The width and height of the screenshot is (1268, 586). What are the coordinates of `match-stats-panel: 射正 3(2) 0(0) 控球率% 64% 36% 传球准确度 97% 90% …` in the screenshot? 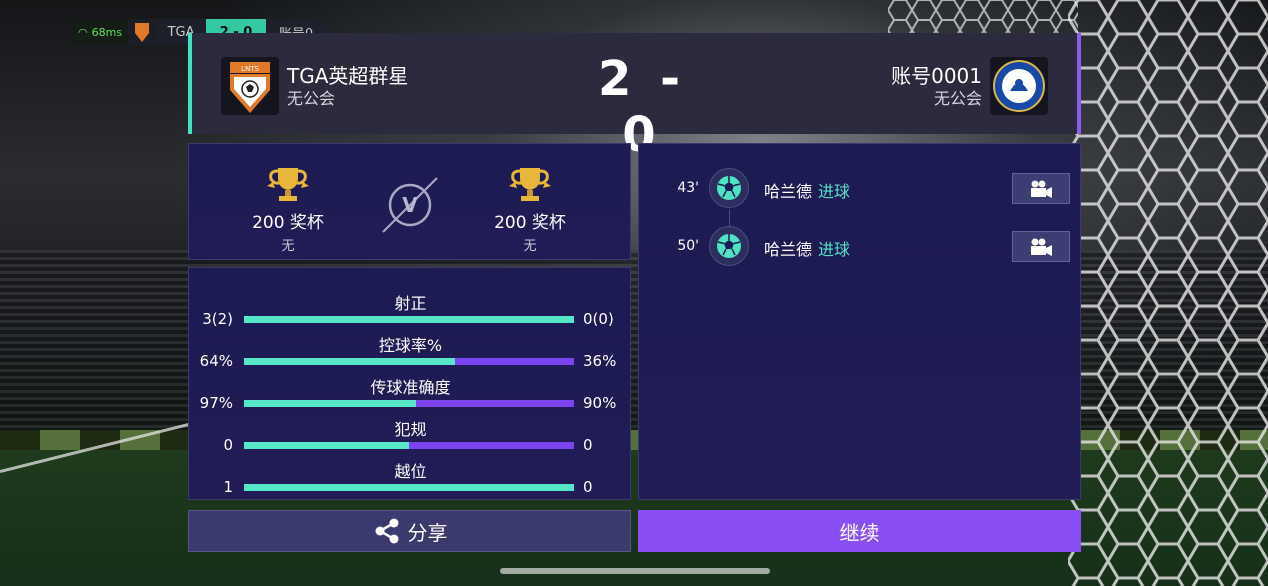 It's located at (409, 383).